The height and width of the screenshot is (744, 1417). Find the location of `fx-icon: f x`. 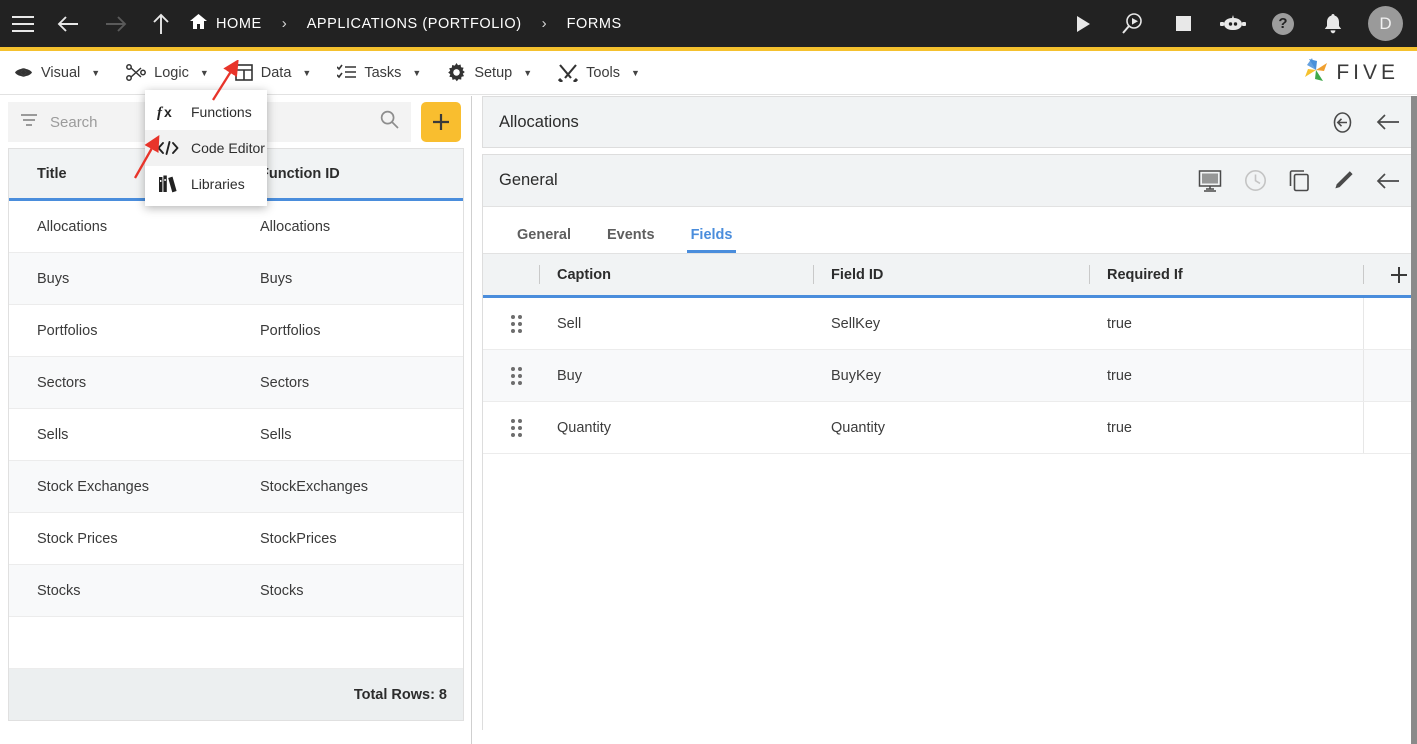

fx-icon: f x is located at coordinates (168, 112).